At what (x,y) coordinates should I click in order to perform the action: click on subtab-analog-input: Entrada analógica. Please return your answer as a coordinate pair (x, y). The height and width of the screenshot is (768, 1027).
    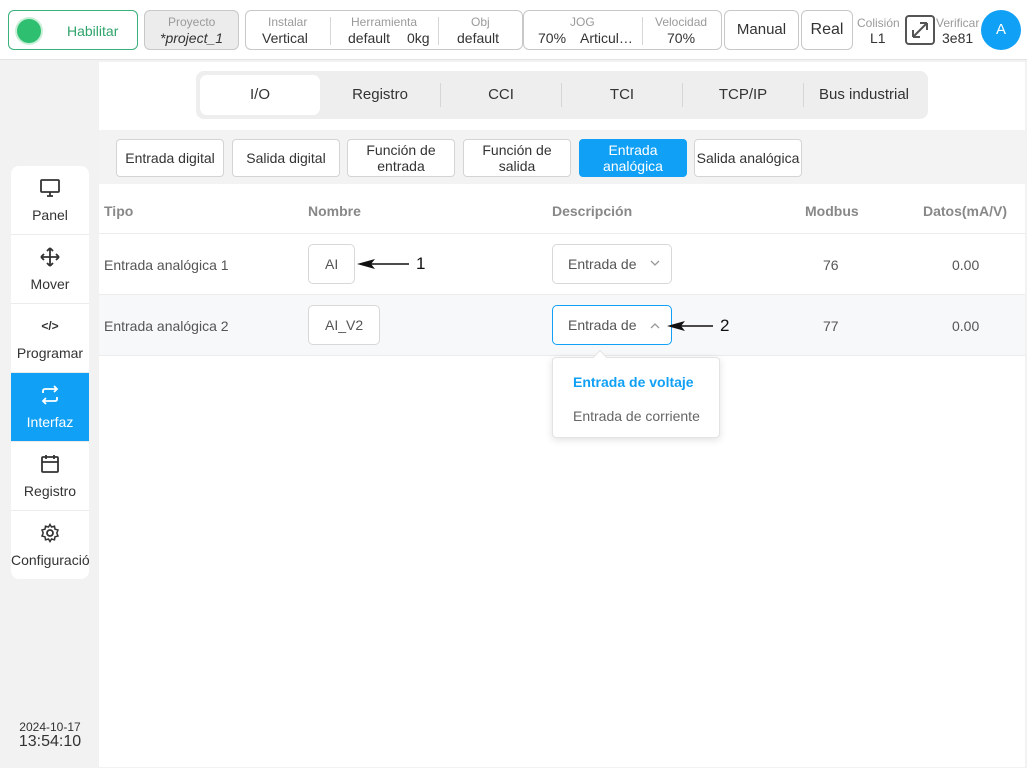
    Looking at the image, I should click on (633, 158).